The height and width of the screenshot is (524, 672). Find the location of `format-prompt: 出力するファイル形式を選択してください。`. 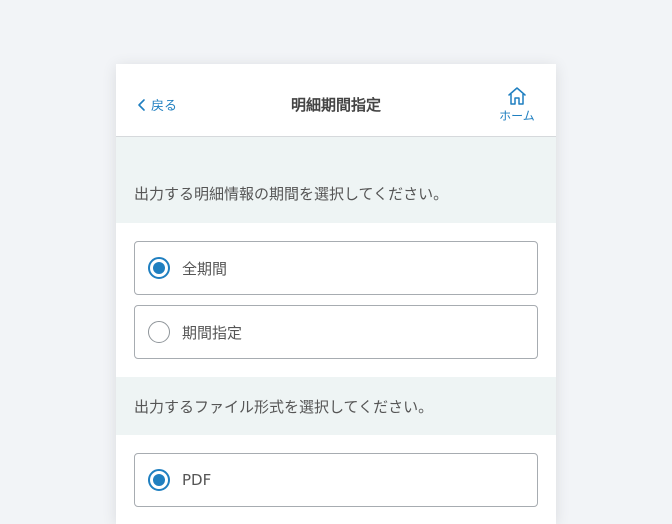

format-prompt: 出力するファイル形式を選択してください。 is located at coordinates (336, 406).